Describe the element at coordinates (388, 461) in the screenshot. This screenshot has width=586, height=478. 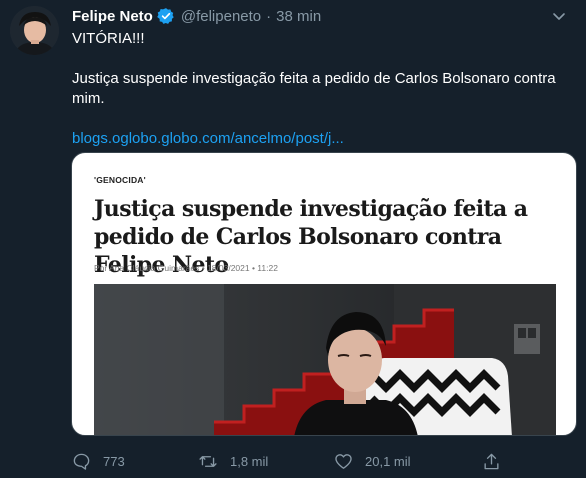
I see `like-count: 20,1 mil` at that location.